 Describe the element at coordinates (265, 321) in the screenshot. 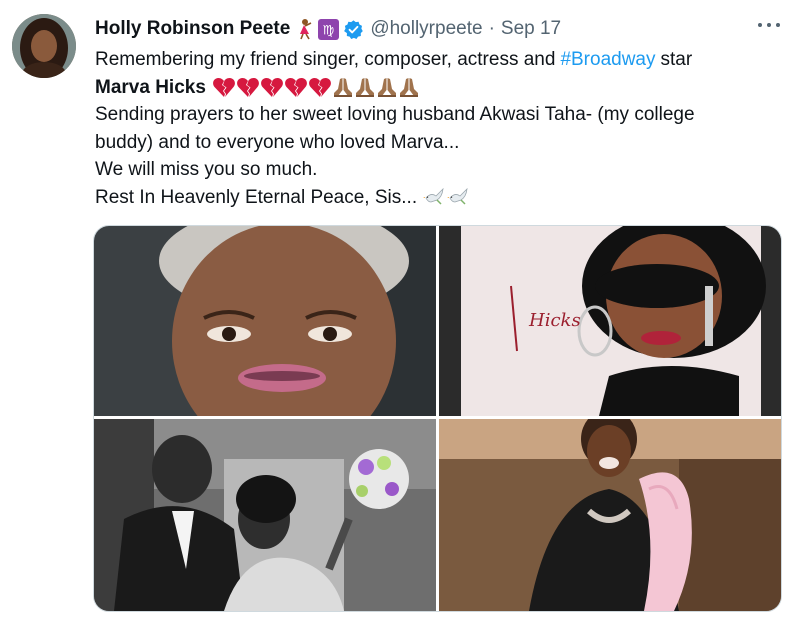

I see `photo-marva-portrait` at that location.